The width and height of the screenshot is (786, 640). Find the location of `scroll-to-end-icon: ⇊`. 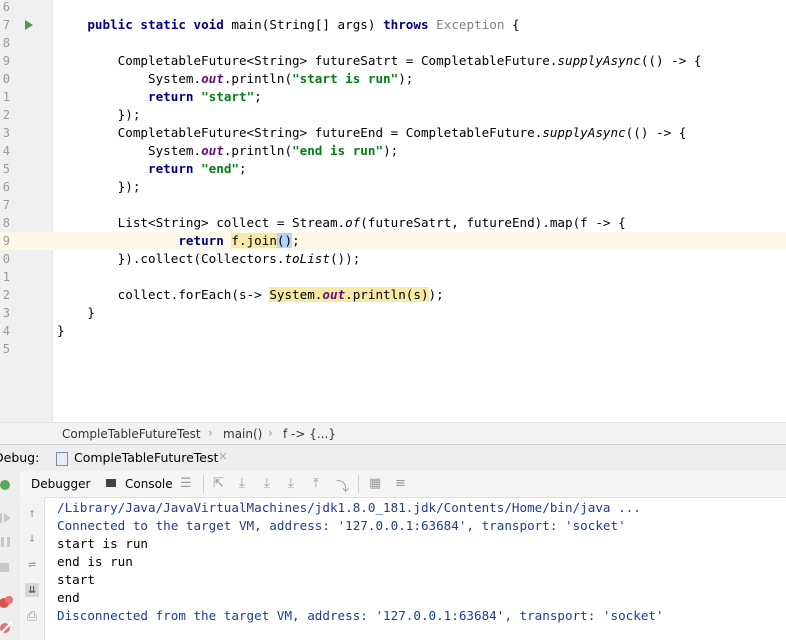

scroll-to-end-icon: ⇊ is located at coordinates (32, 590).